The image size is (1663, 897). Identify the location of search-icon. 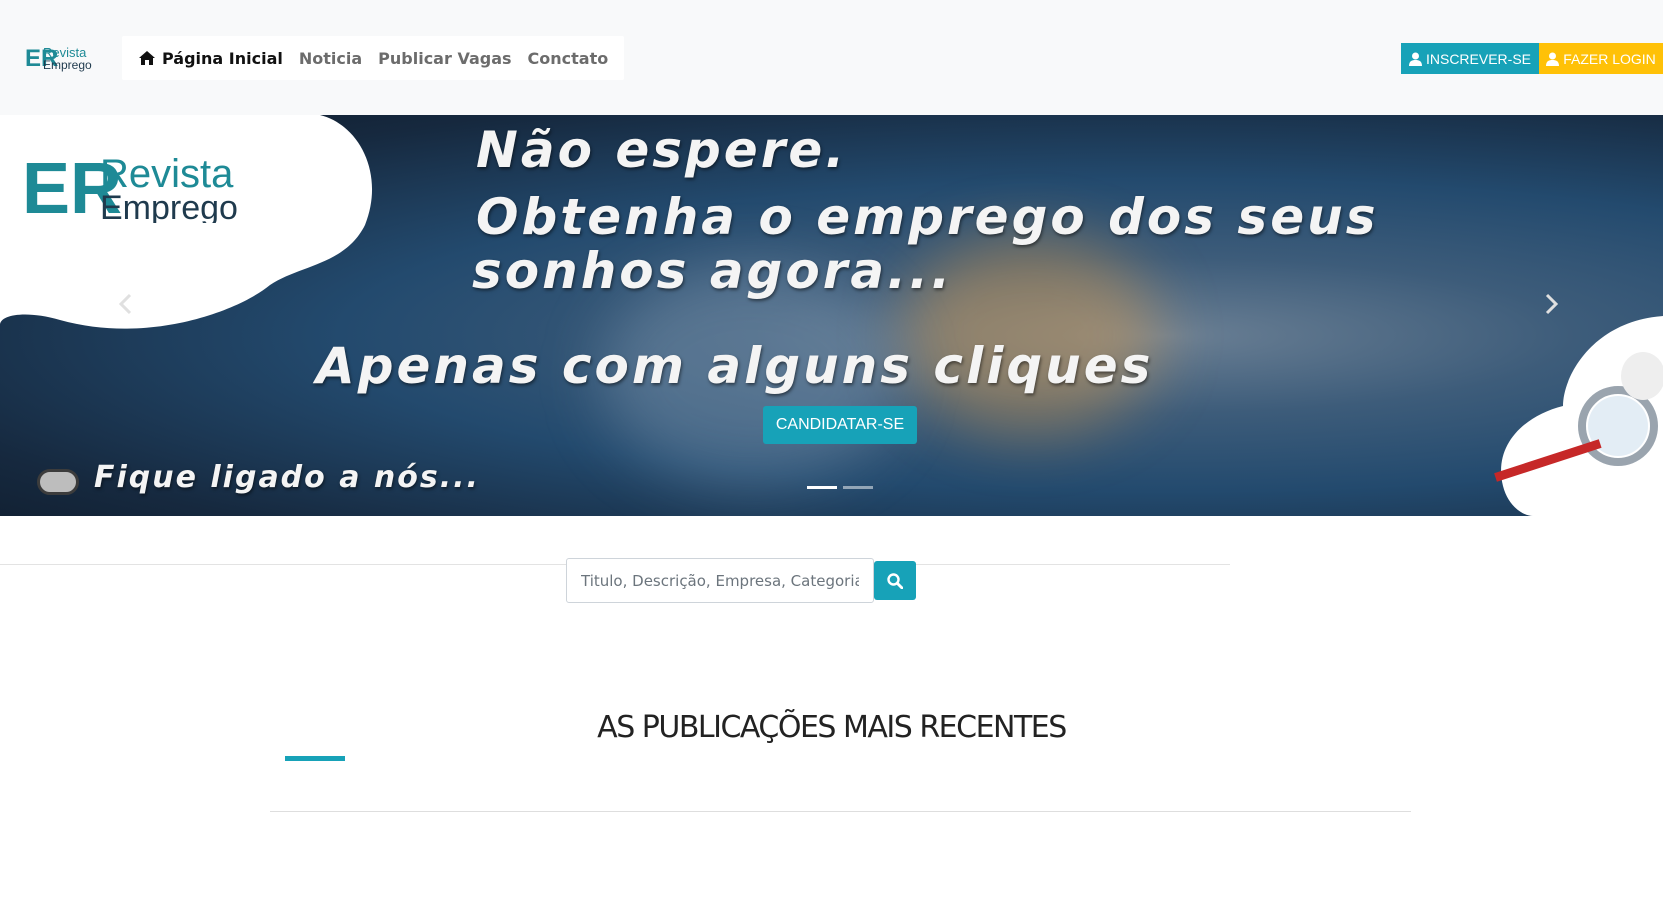
(895, 580).